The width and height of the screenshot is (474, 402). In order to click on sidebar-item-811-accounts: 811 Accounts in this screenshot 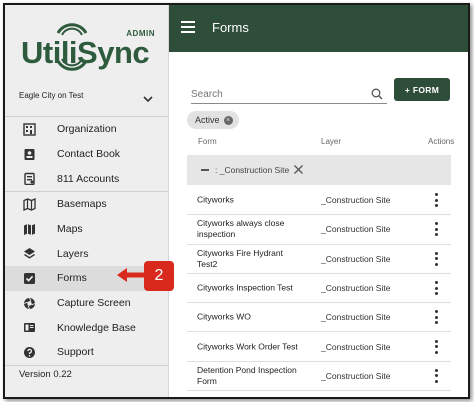, I will do `click(86, 178)`.